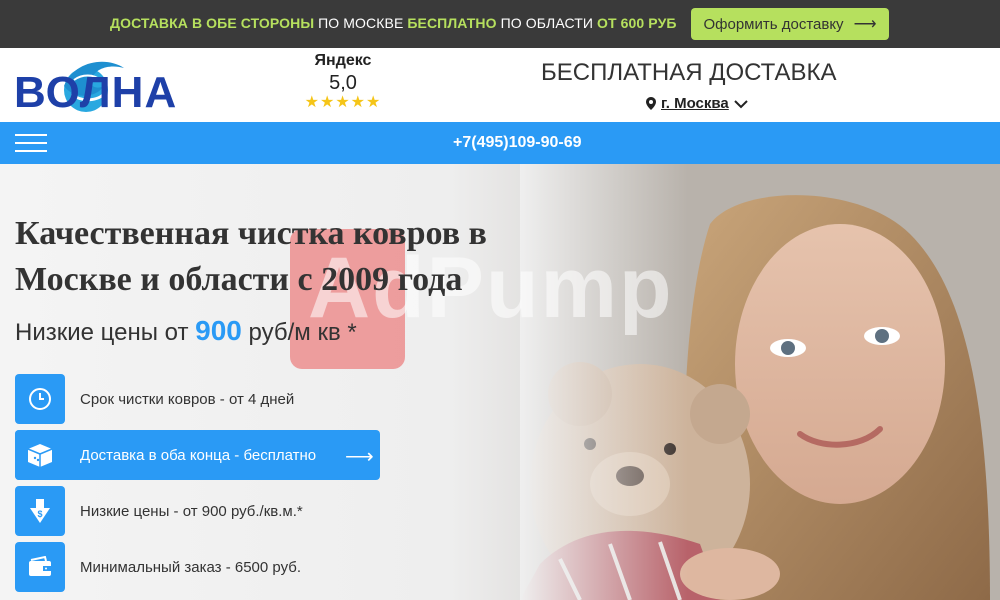  I want to click on yandex-rating: Яндекс 5,0 ★★★★★, so click(343, 81).